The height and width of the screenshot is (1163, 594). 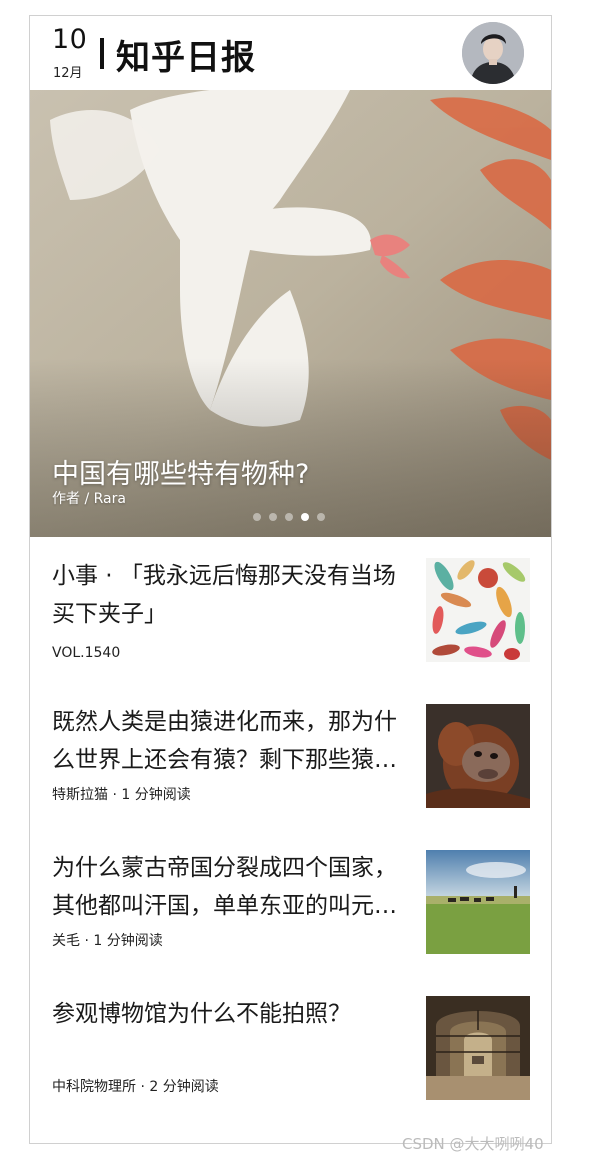 What do you see at coordinates (89, 499) in the screenshot?
I see `hero-author: 作者 / Rara` at bounding box center [89, 499].